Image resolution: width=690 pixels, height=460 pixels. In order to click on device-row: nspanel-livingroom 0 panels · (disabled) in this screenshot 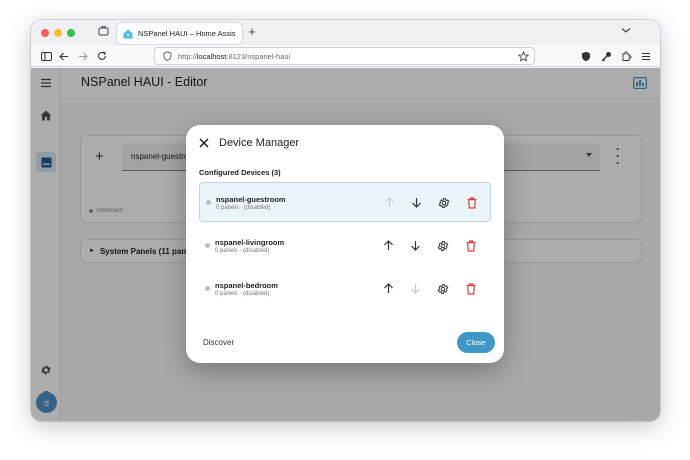, I will do `click(345, 246)`.